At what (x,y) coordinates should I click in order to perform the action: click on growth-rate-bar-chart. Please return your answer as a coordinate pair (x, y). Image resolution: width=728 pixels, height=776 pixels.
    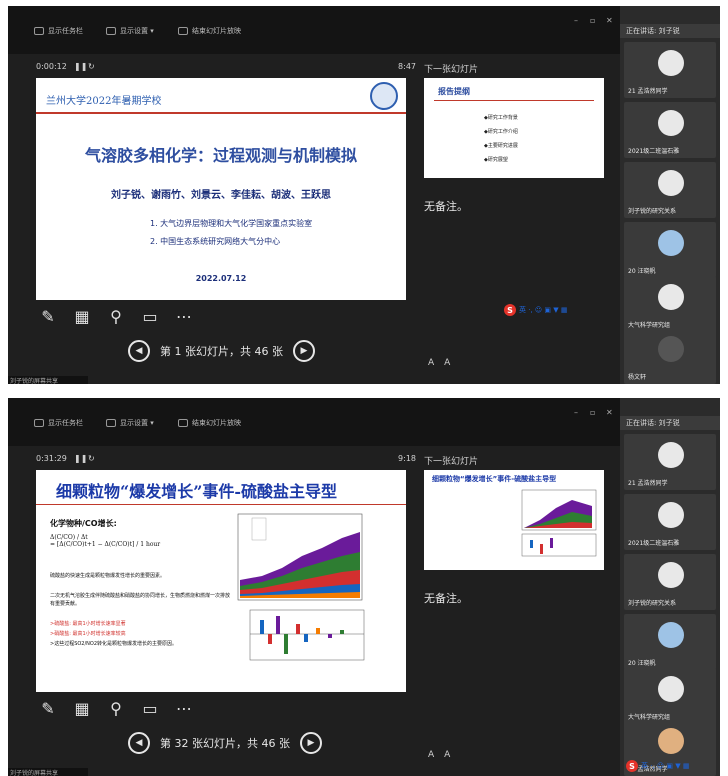
    Looking at the image, I should click on (306, 636).